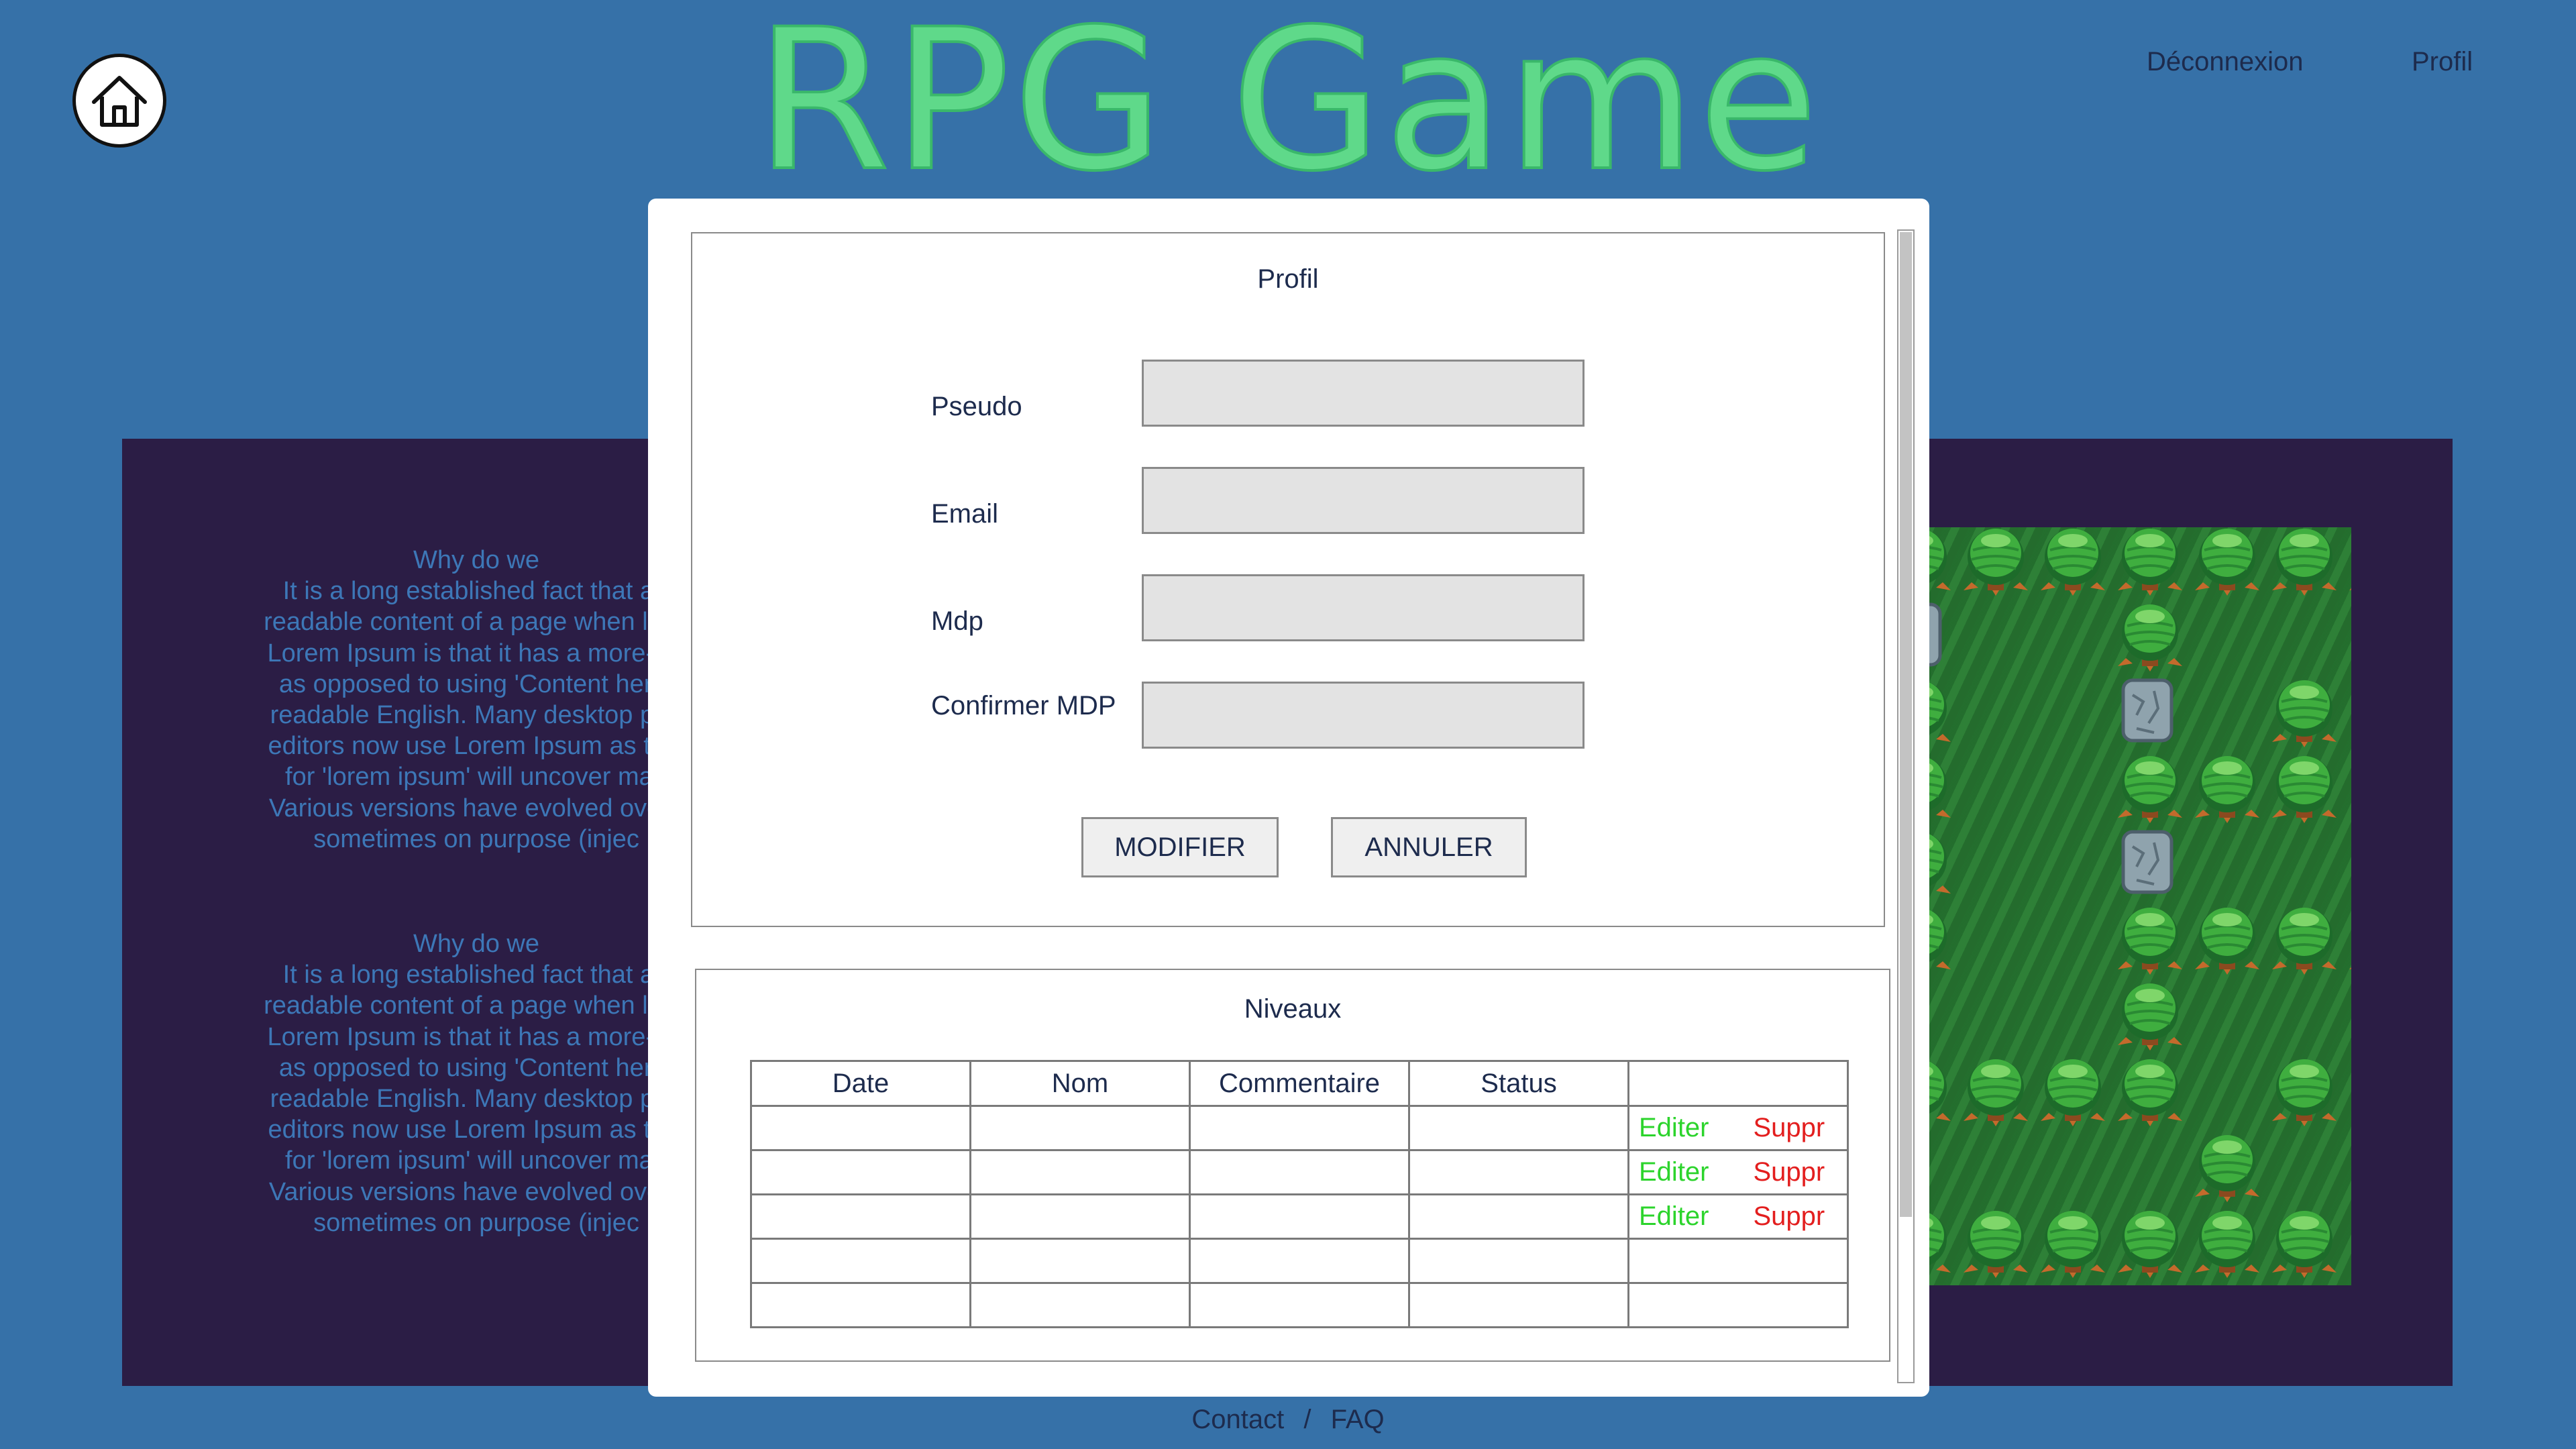  Describe the element at coordinates (2225, 62) in the screenshot. I see `logout-link: Déconnexion` at that location.